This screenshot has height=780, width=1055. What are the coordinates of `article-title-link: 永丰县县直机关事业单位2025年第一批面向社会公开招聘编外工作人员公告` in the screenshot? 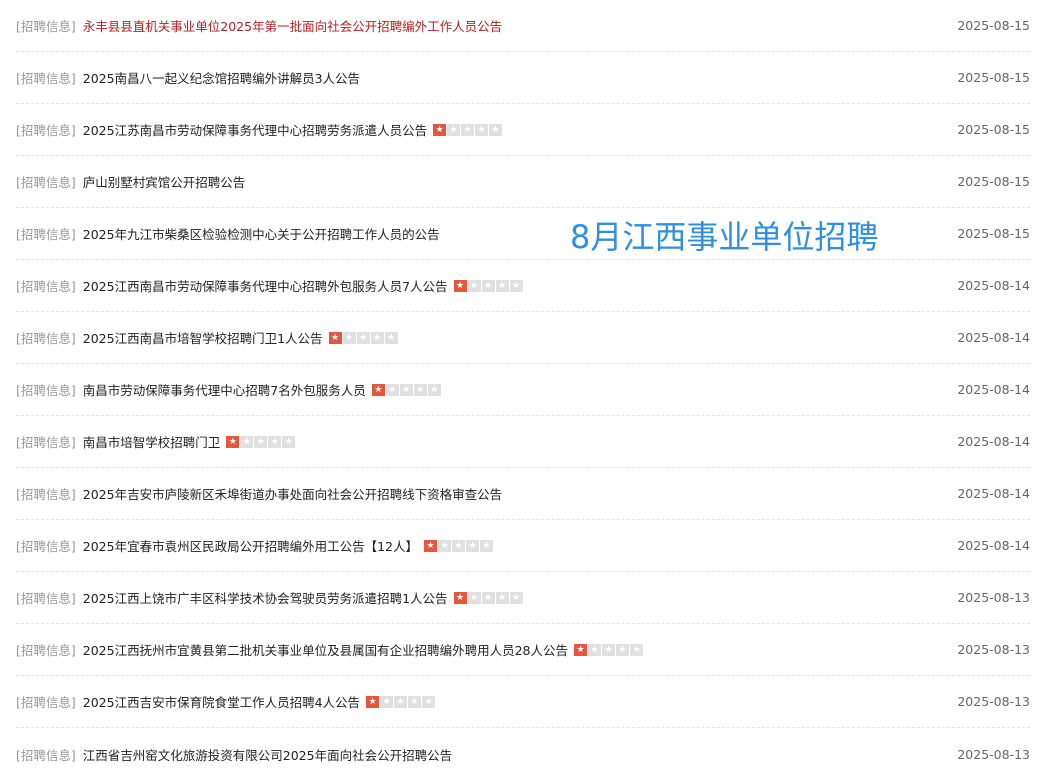 It's located at (292, 25).